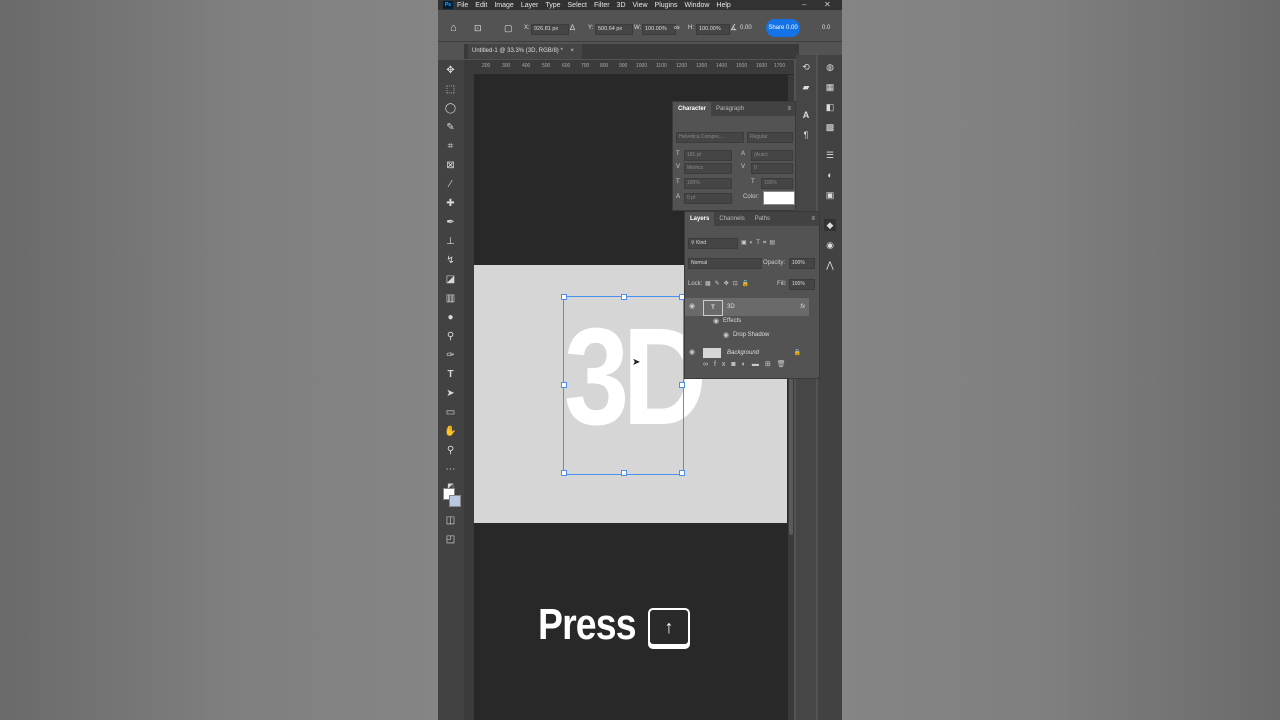 The height and width of the screenshot is (720, 1280). Describe the element at coordinates (708, 198) in the screenshot. I see `baseline-shift-field: 0 pt` at that location.